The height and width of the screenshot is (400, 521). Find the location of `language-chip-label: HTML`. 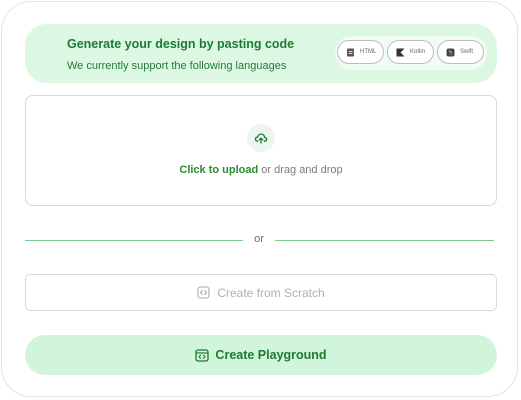

language-chip-label: HTML is located at coordinates (368, 52).